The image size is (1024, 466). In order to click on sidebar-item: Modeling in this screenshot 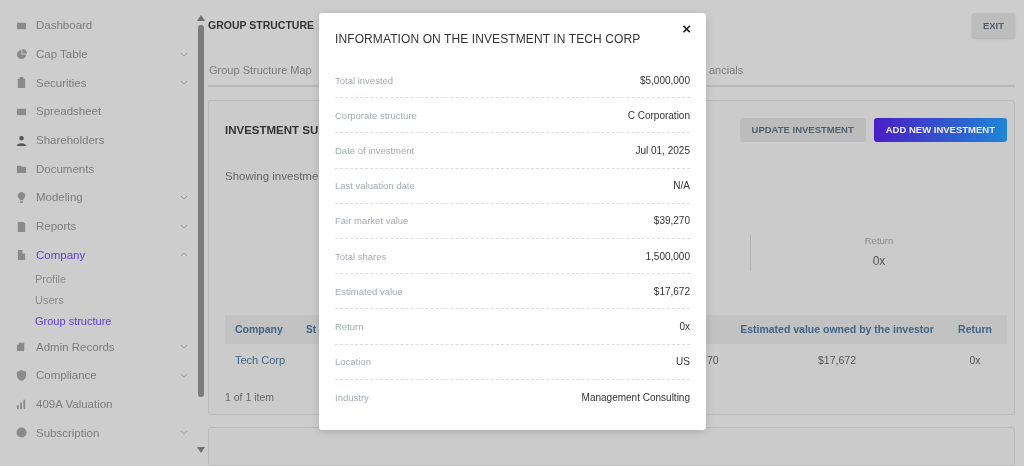, I will do `click(98, 197)`.